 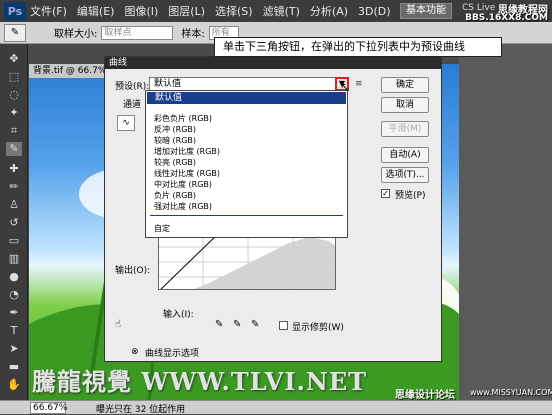 I want to click on menu-item-layer: 图层(L), so click(x=186, y=11).